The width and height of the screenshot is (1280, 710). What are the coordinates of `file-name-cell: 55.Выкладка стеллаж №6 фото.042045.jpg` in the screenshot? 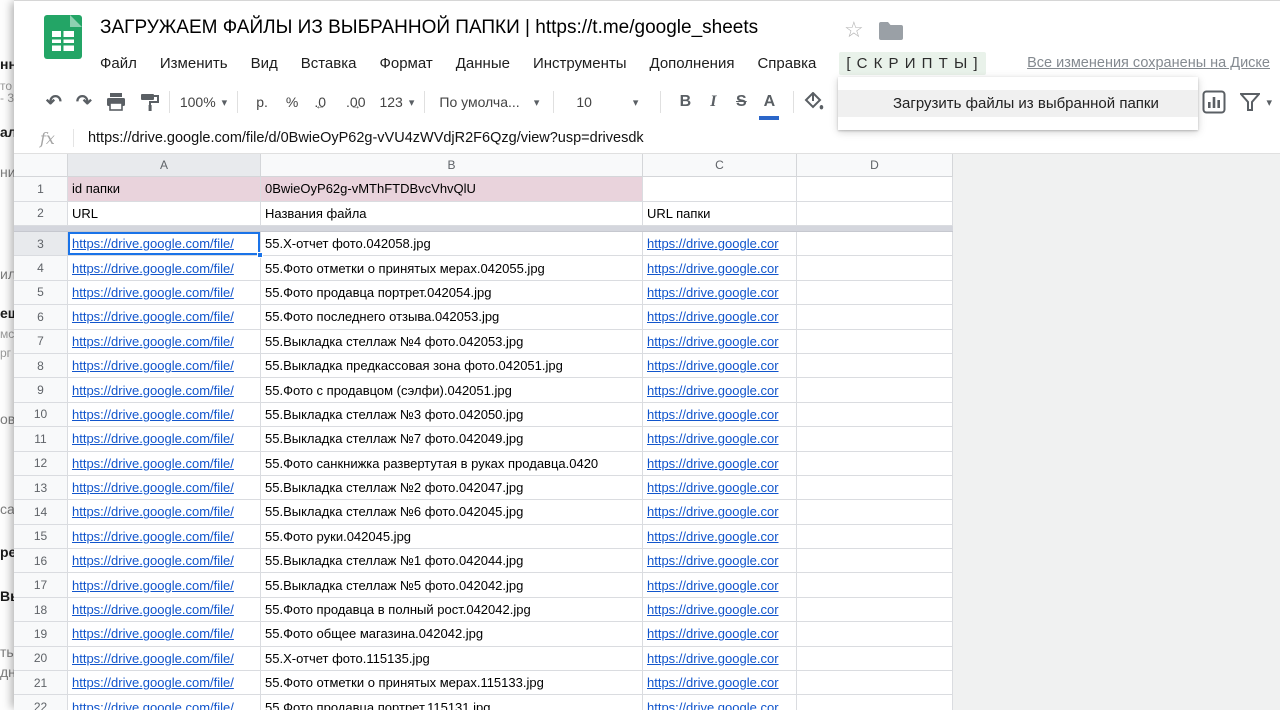 It's located at (452, 512).